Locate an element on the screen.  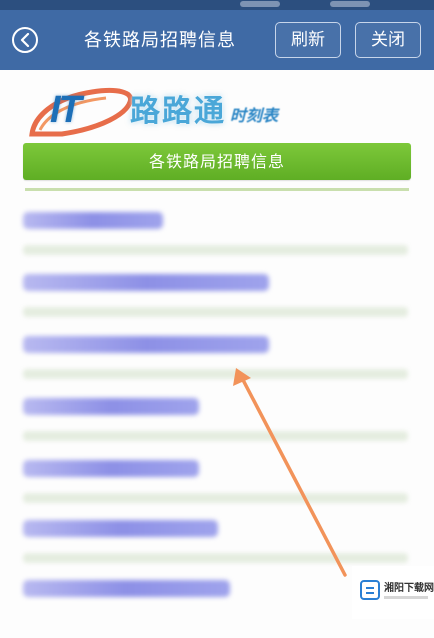
status-bar is located at coordinates (217, 5).